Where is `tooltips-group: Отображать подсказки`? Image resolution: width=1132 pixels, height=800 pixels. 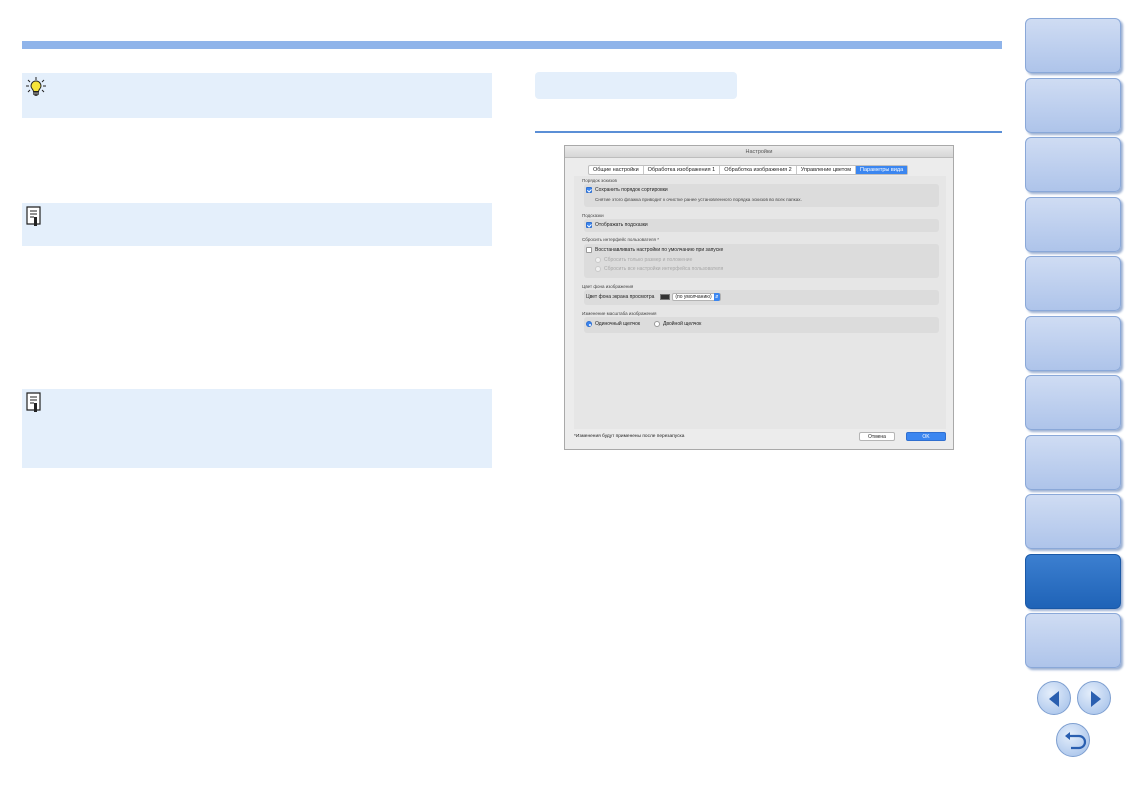 tooltips-group: Отображать подсказки is located at coordinates (761, 225).